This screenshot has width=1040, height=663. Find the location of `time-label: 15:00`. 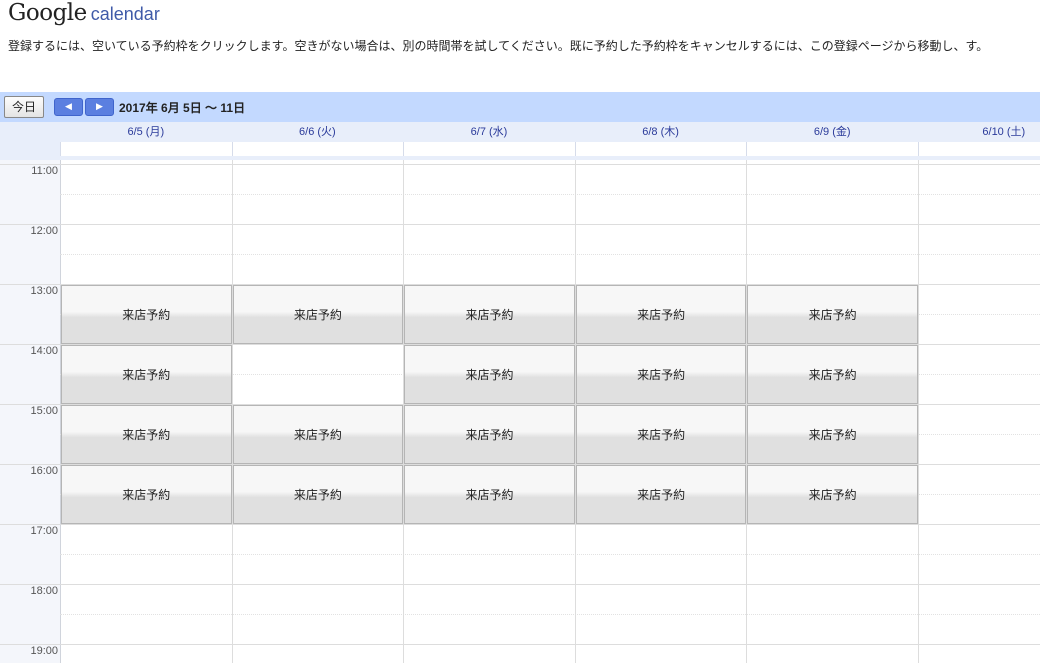

time-label: 15:00 is located at coordinates (44, 411).